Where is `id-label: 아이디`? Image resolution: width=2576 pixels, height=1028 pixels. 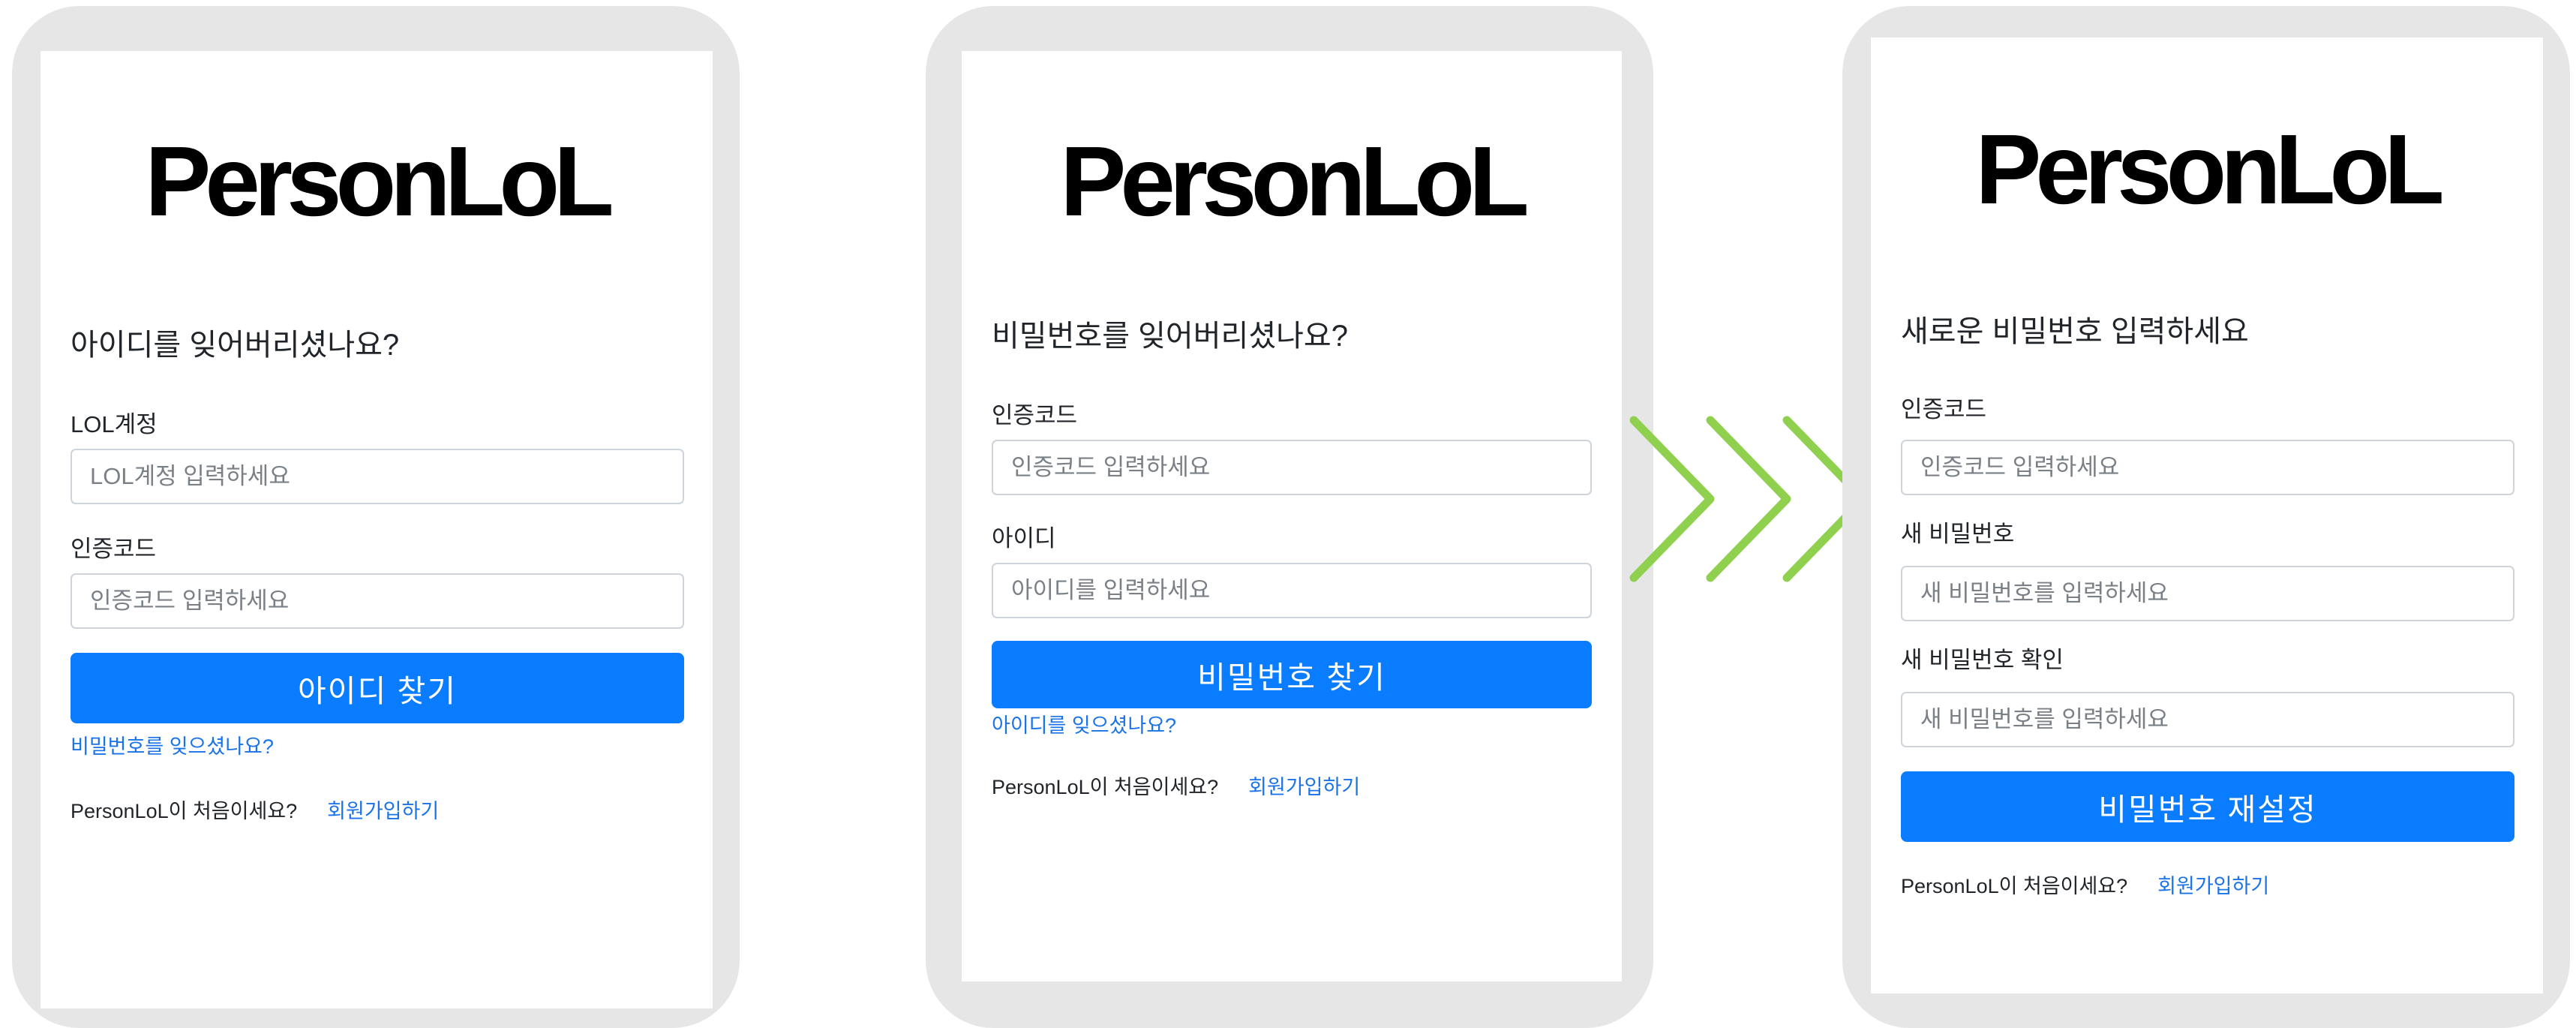 id-label: 아이디 is located at coordinates (1024, 538).